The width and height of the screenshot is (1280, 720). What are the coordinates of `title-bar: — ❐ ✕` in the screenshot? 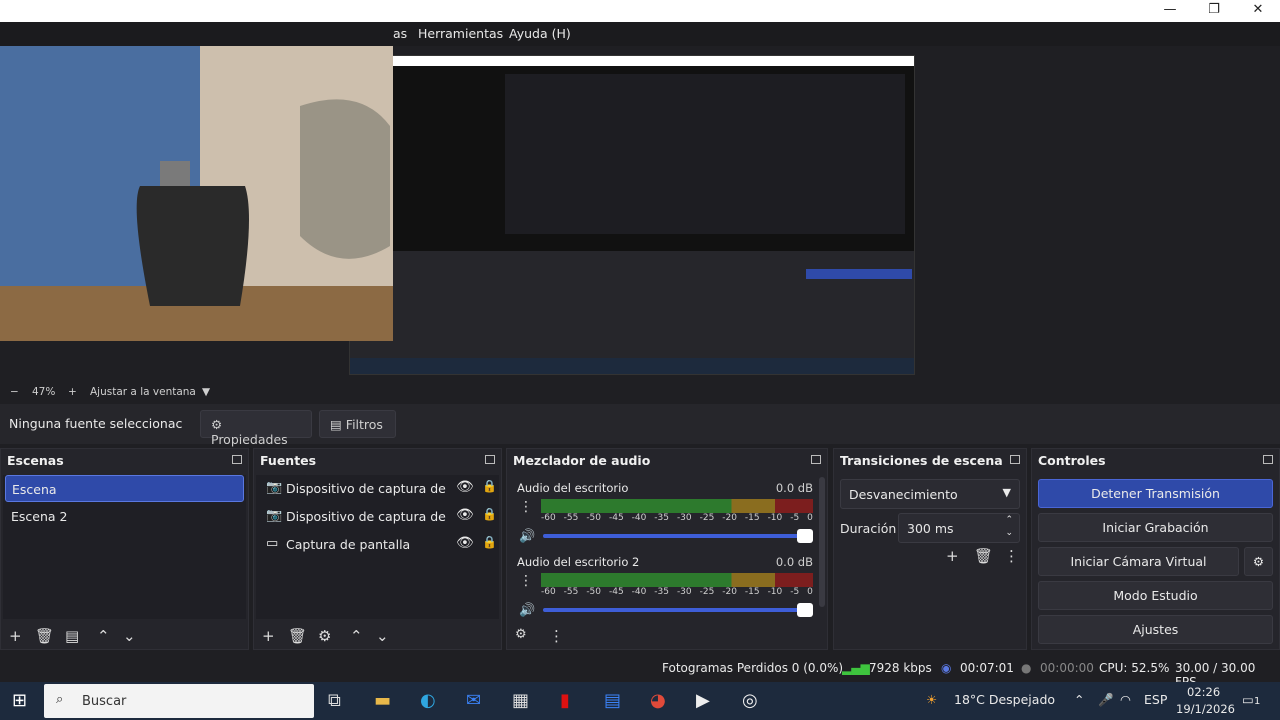 It's located at (640, 11).